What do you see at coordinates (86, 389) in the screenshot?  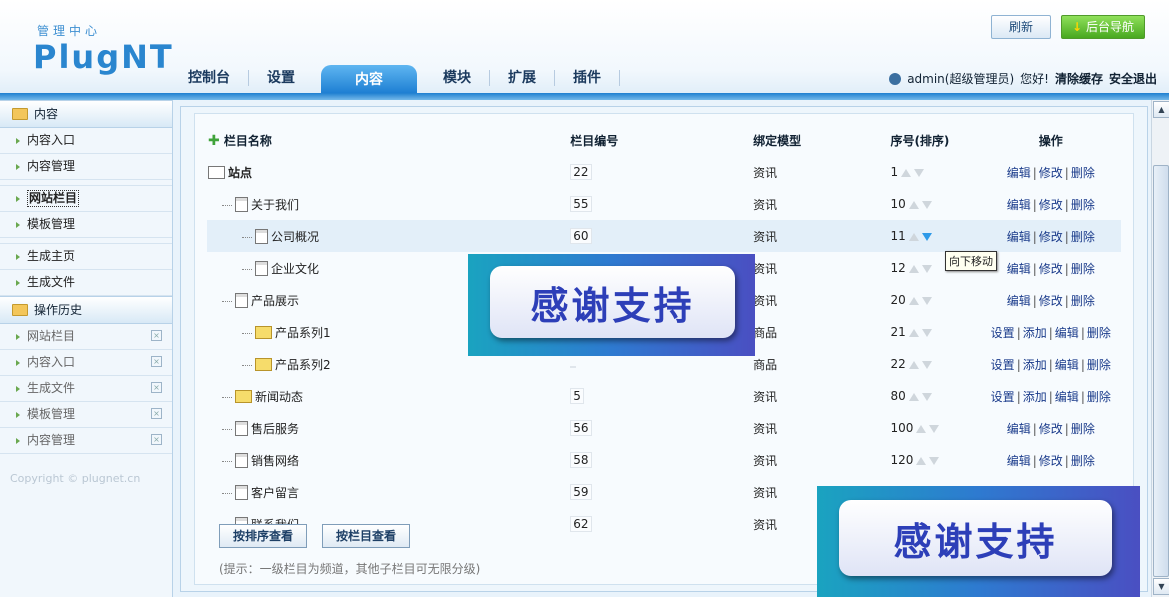 I see `history-item: 生成文件 ×` at bounding box center [86, 389].